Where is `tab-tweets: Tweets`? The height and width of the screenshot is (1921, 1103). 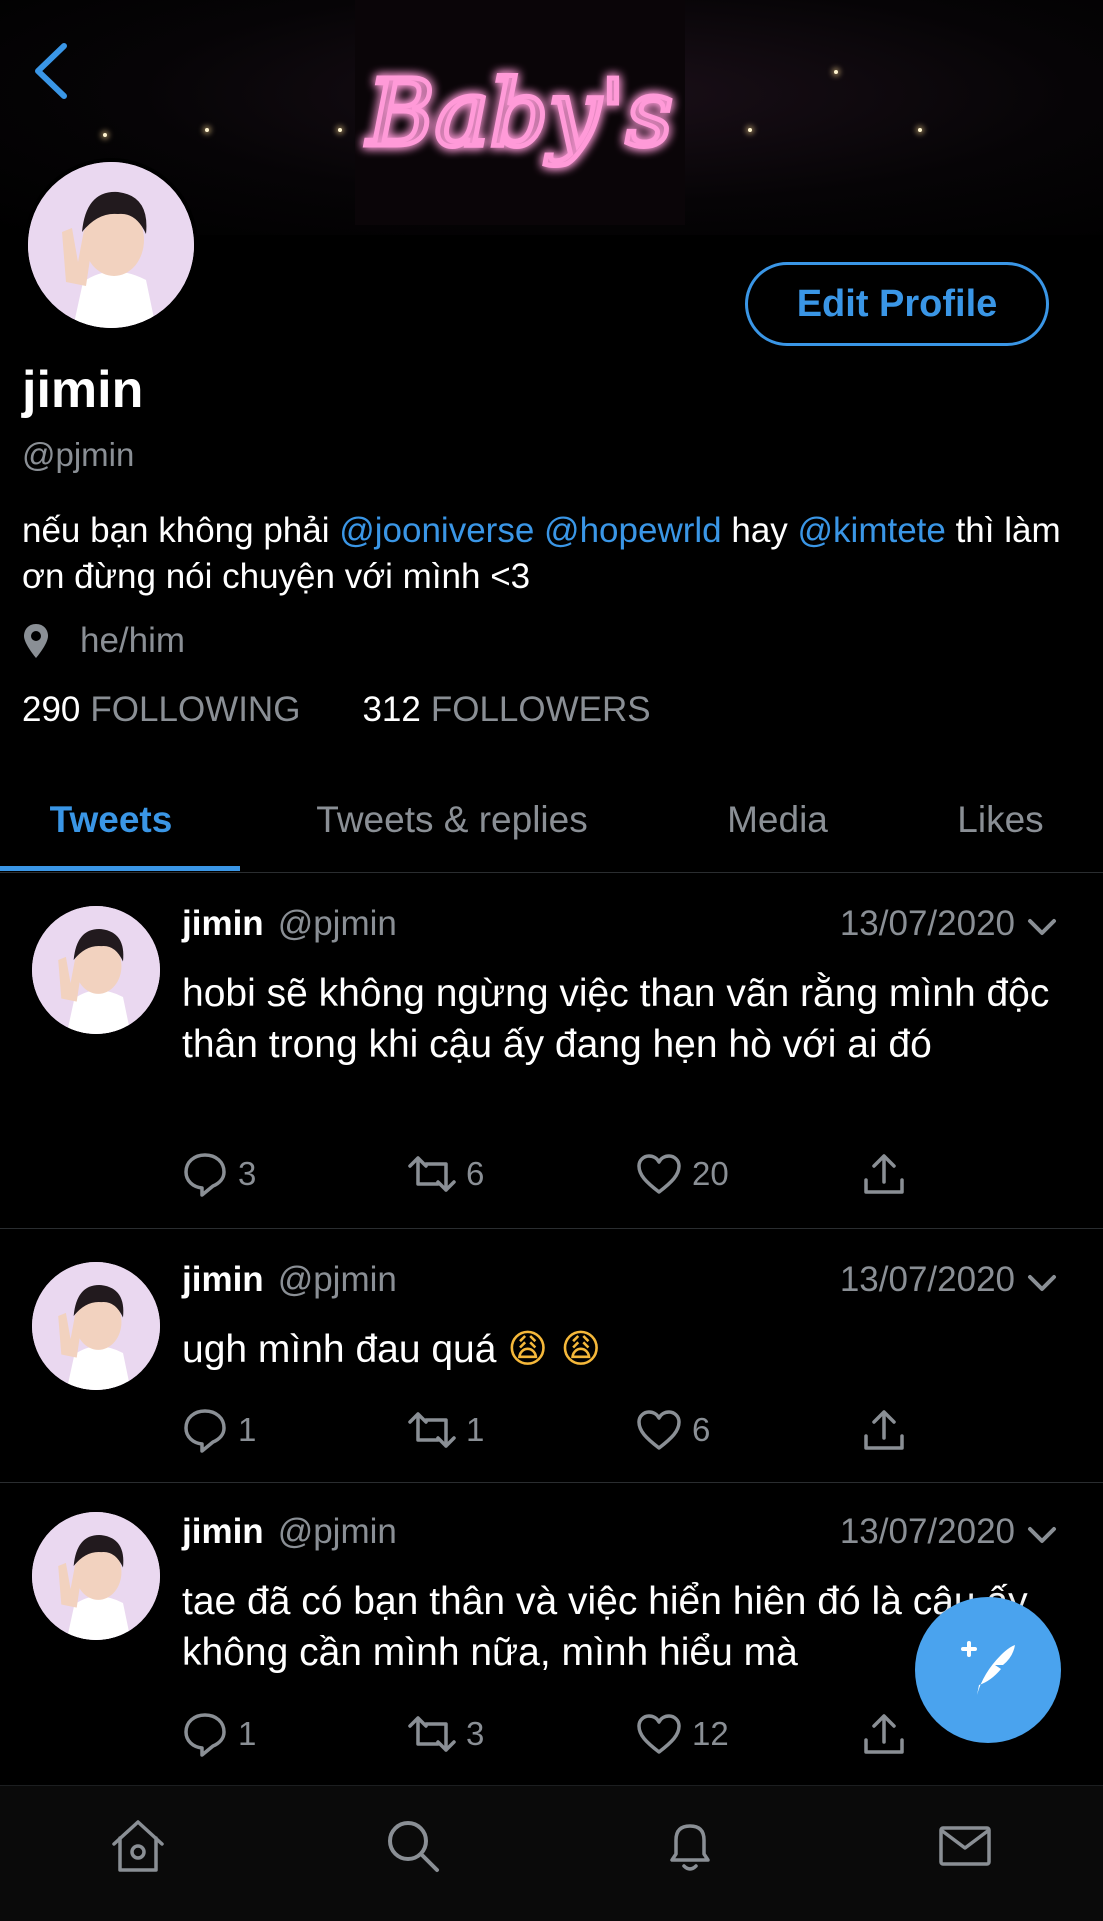
tab-tweets: Tweets is located at coordinates (111, 820).